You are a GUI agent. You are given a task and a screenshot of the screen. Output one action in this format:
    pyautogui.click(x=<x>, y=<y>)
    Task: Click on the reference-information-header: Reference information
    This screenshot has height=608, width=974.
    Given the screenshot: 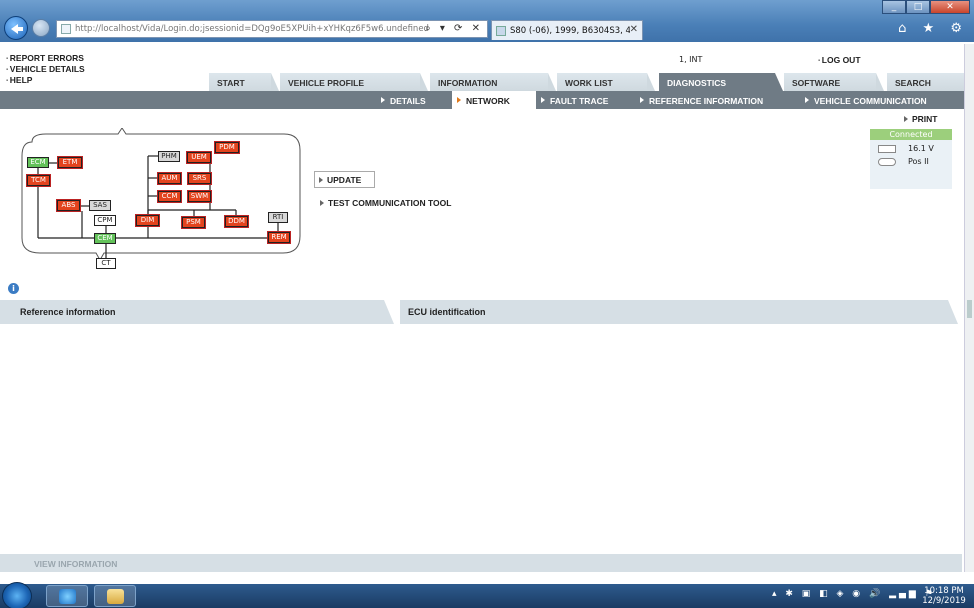 What is the action you would take?
    pyautogui.click(x=197, y=312)
    